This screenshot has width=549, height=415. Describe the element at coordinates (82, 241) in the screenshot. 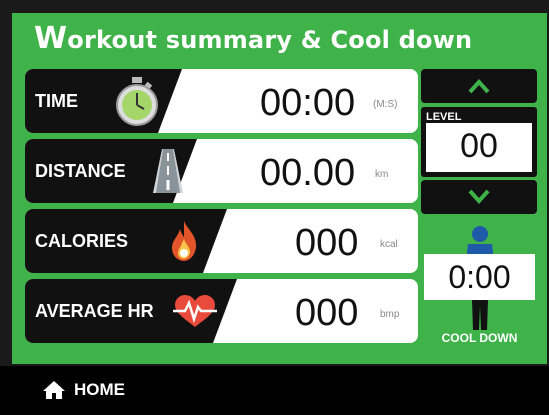

I see `calories-label: CALORIES` at that location.